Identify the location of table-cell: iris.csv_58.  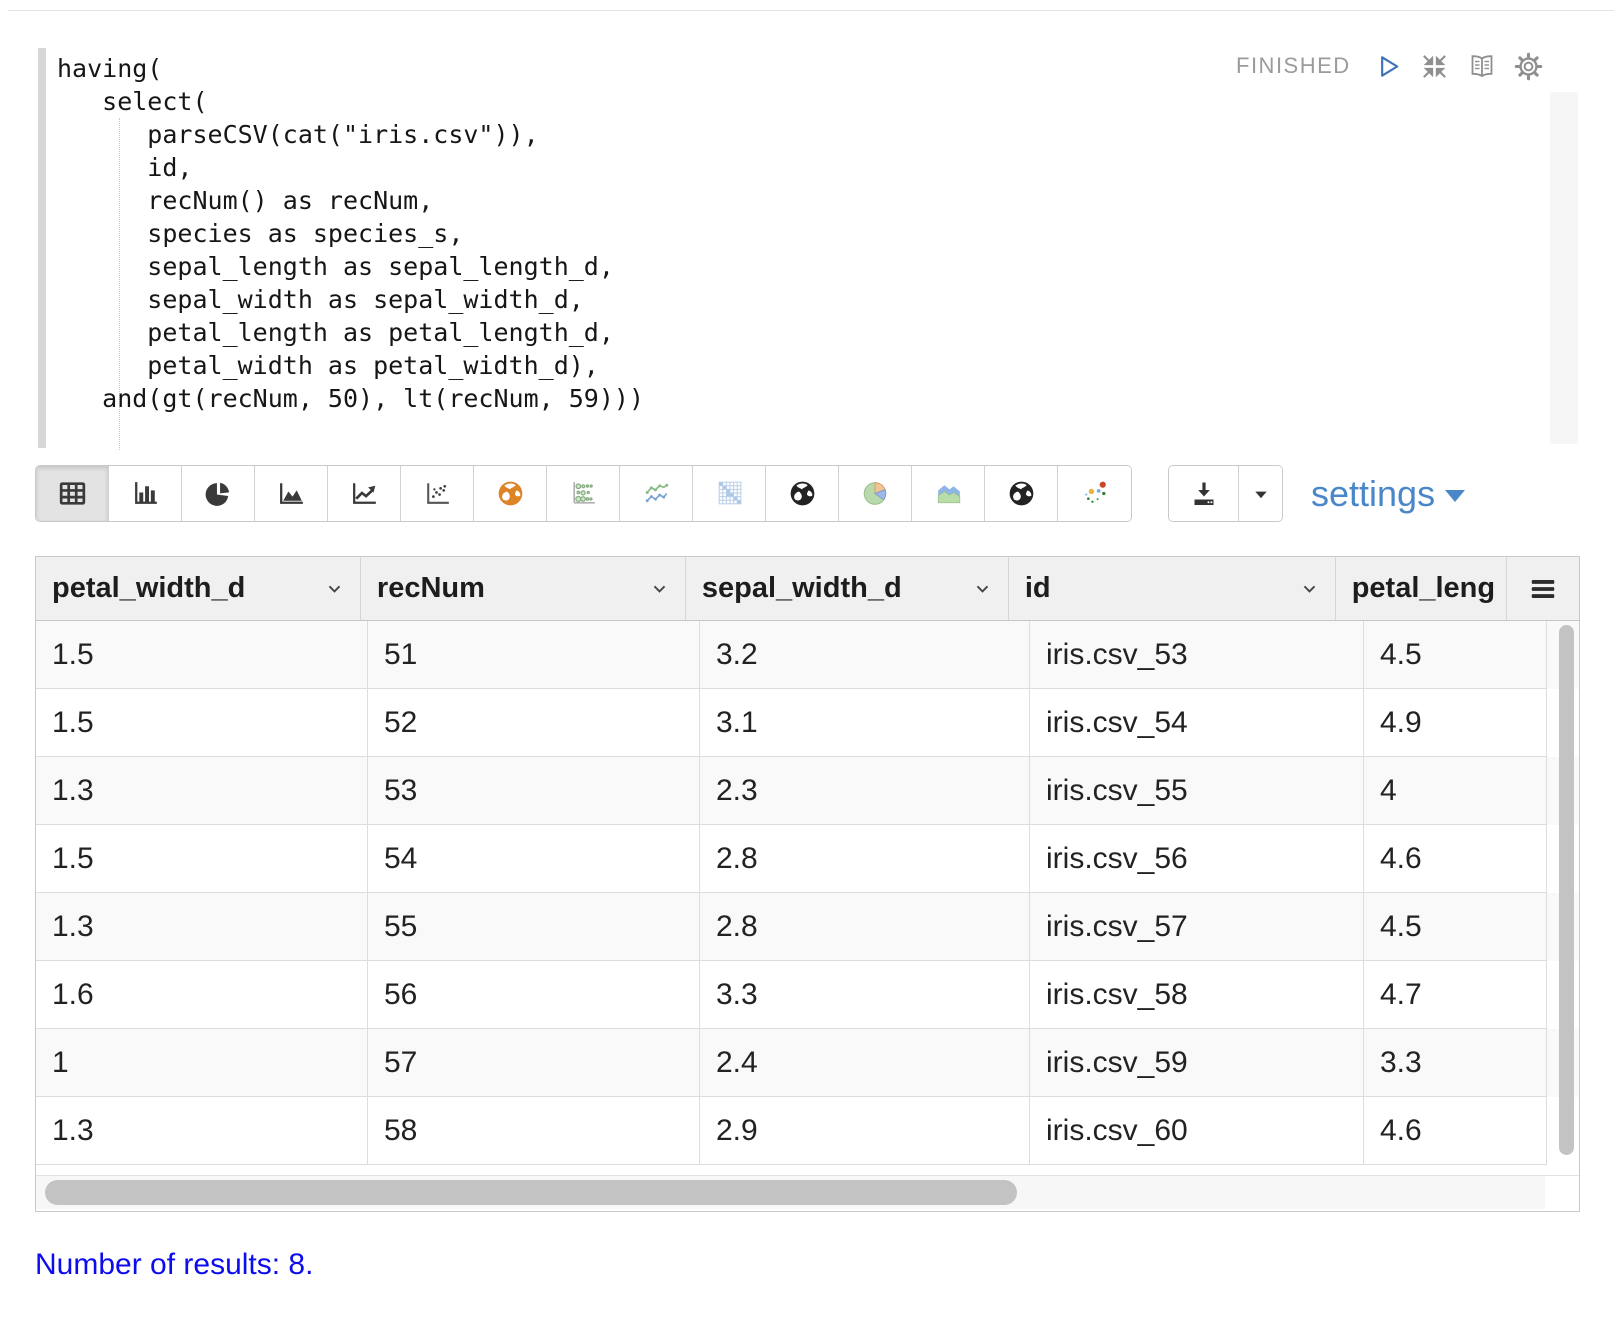
(1197, 995).